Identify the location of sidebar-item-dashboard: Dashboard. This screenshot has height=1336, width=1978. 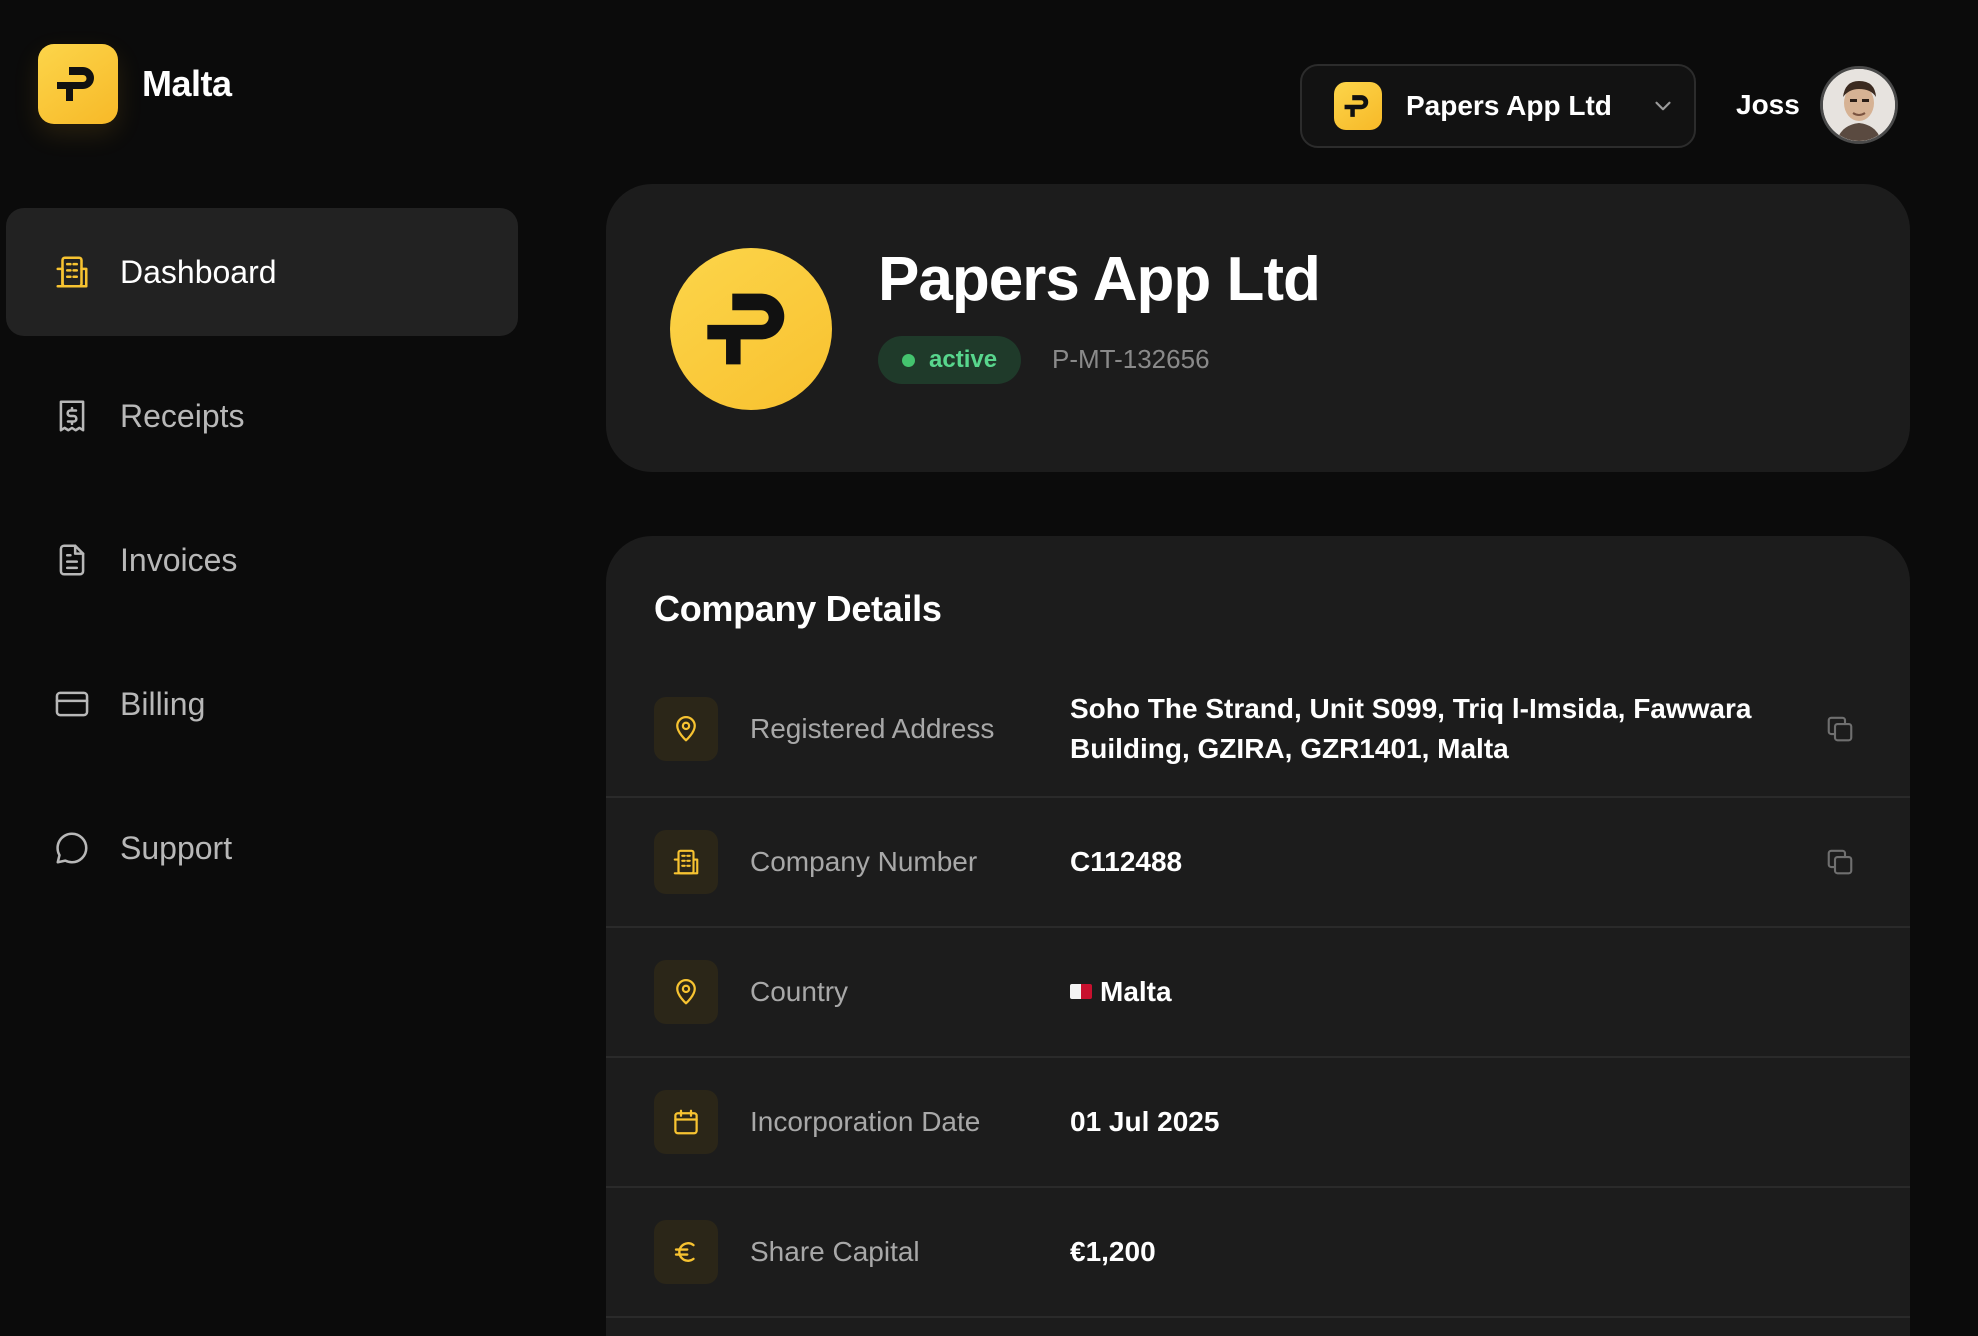
(262, 272).